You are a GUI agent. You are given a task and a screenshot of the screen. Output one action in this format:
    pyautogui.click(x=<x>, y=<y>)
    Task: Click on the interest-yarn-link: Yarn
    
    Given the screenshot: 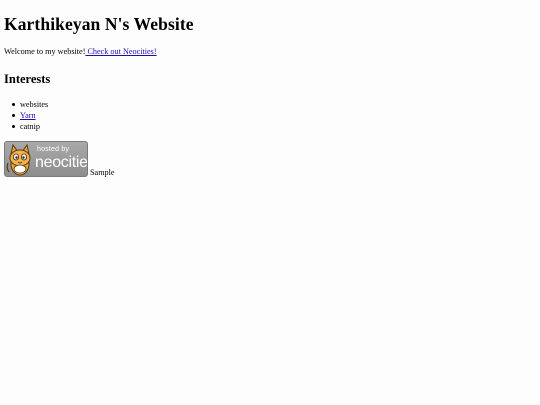 What is the action you would take?
    pyautogui.click(x=28, y=115)
    